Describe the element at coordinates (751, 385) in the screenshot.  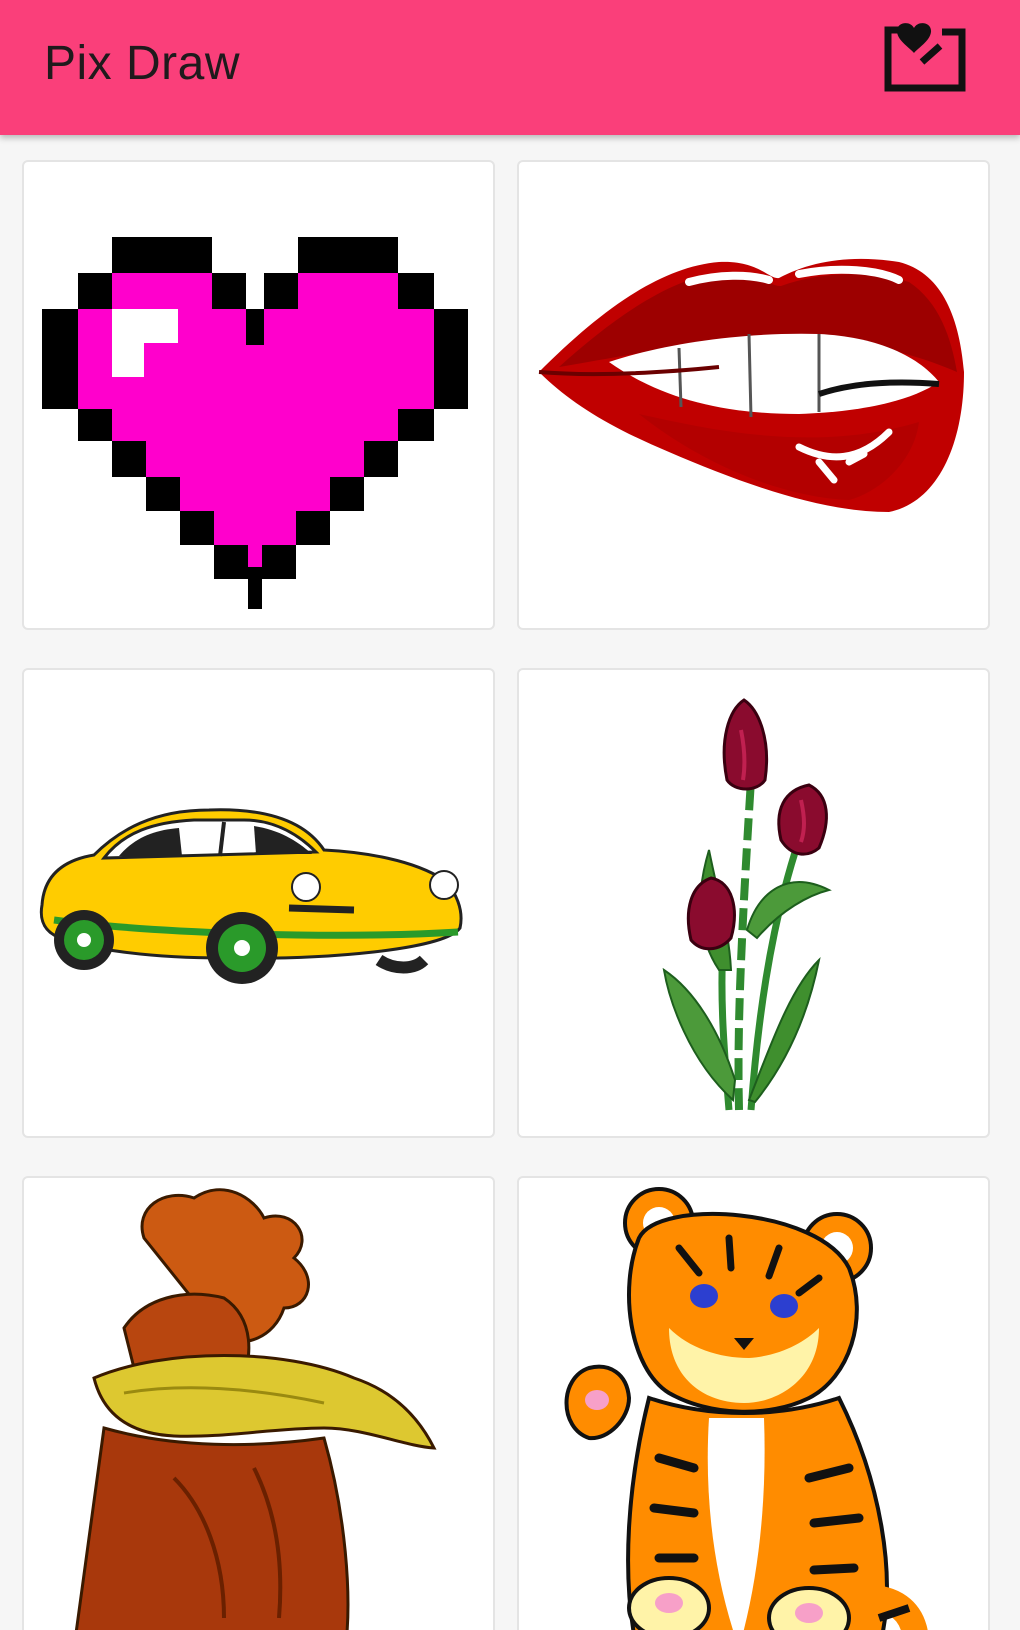
I see `lips-image` at that location.